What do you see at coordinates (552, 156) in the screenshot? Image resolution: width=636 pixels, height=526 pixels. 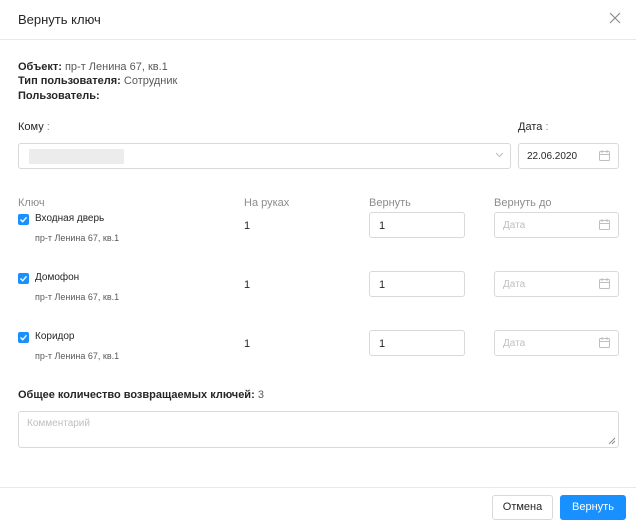 I see `date-value: 22.06.2020` at bounding box center [552, 156].